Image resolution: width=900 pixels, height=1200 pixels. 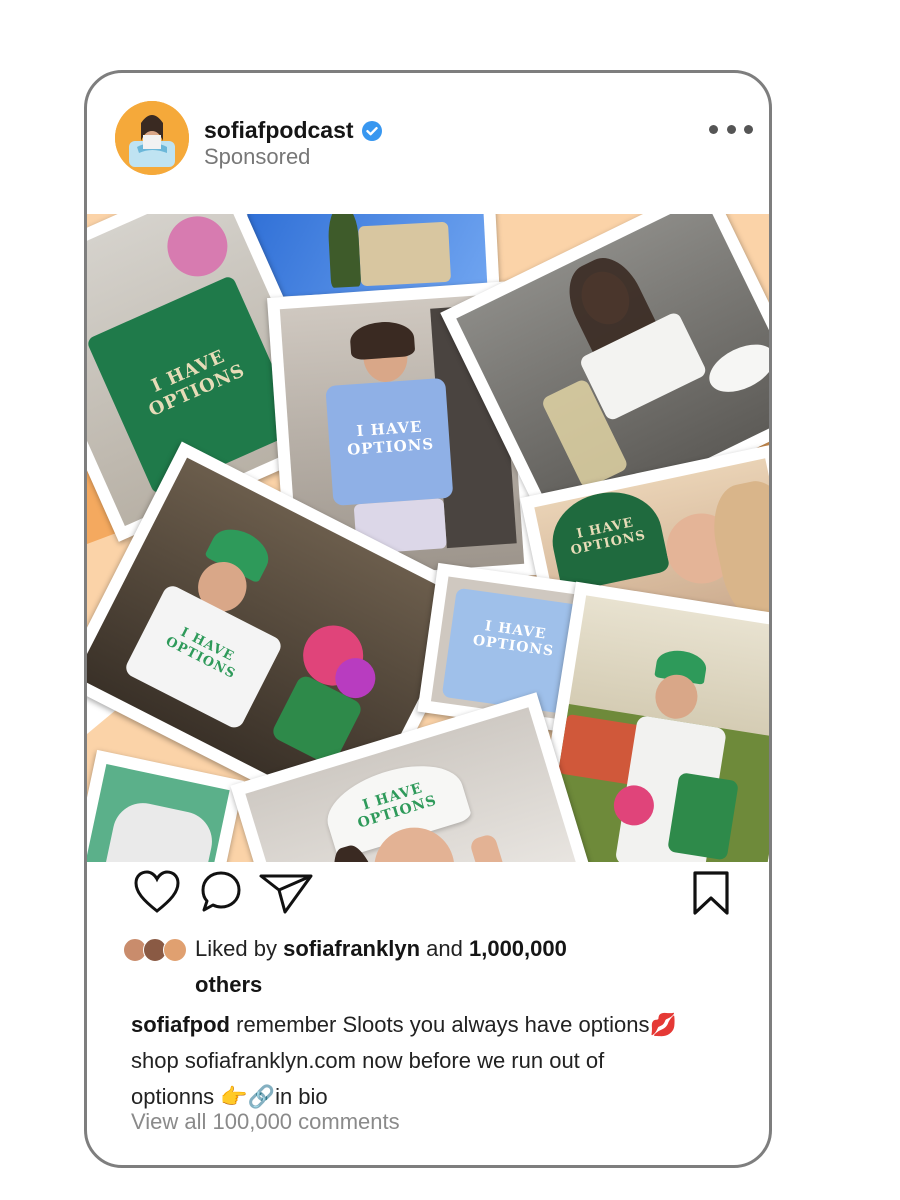 What do you see at coordinates (286, 893) in the screenshot?
I see `paper-plane-icon` at bounding box center [286, 893].